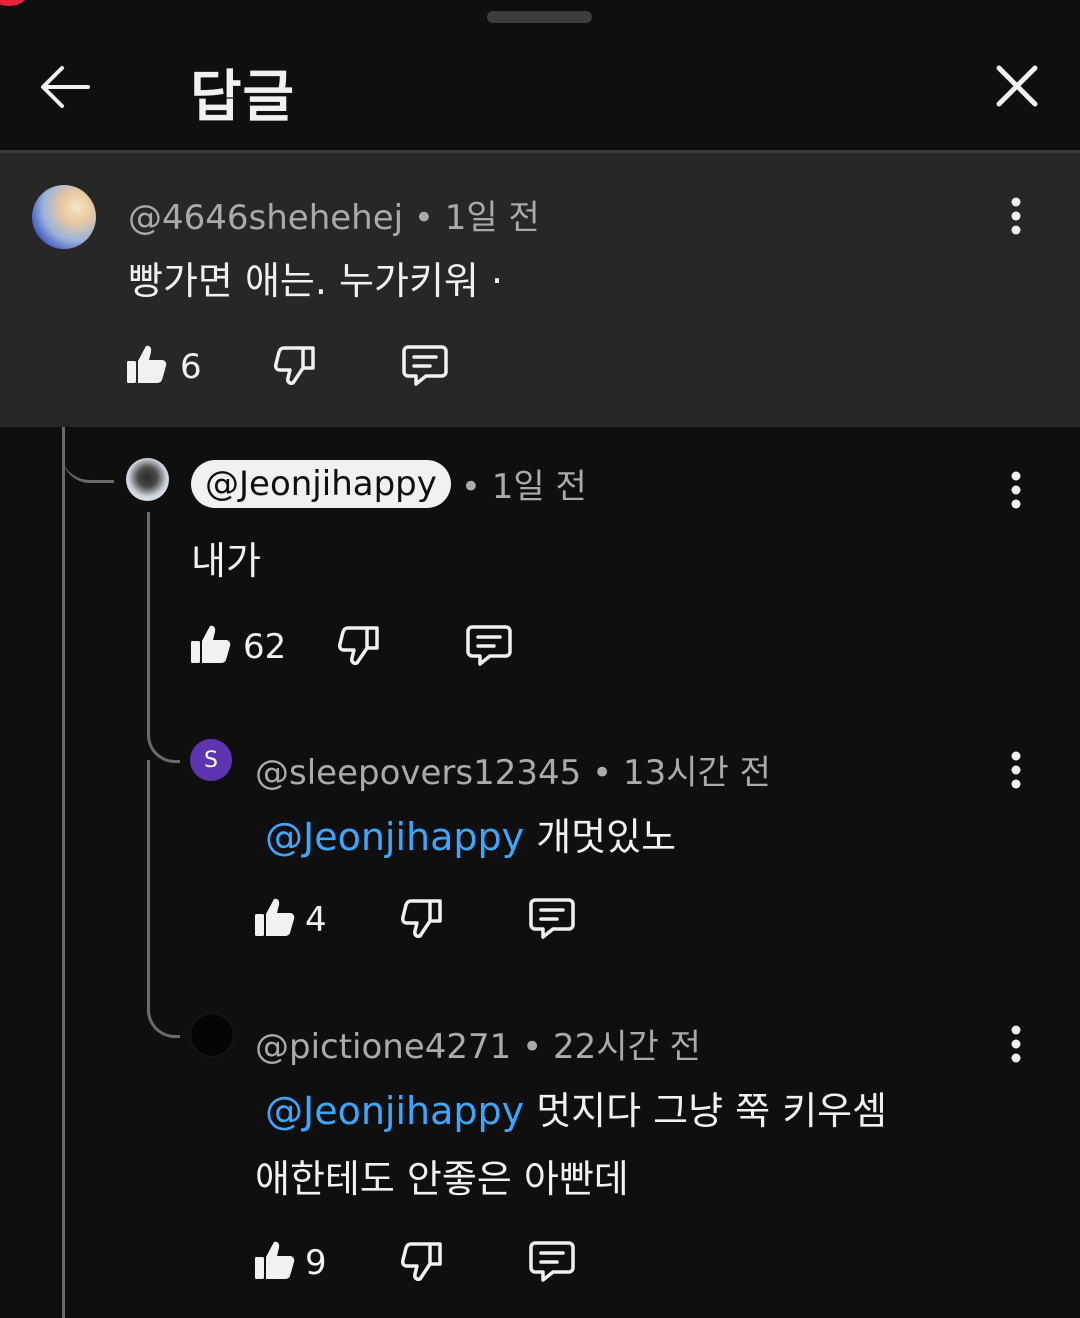 The width and height of the screenshot is (1080, 1318). I want to click on author-name: @pictione4271, so click(383, 1047).